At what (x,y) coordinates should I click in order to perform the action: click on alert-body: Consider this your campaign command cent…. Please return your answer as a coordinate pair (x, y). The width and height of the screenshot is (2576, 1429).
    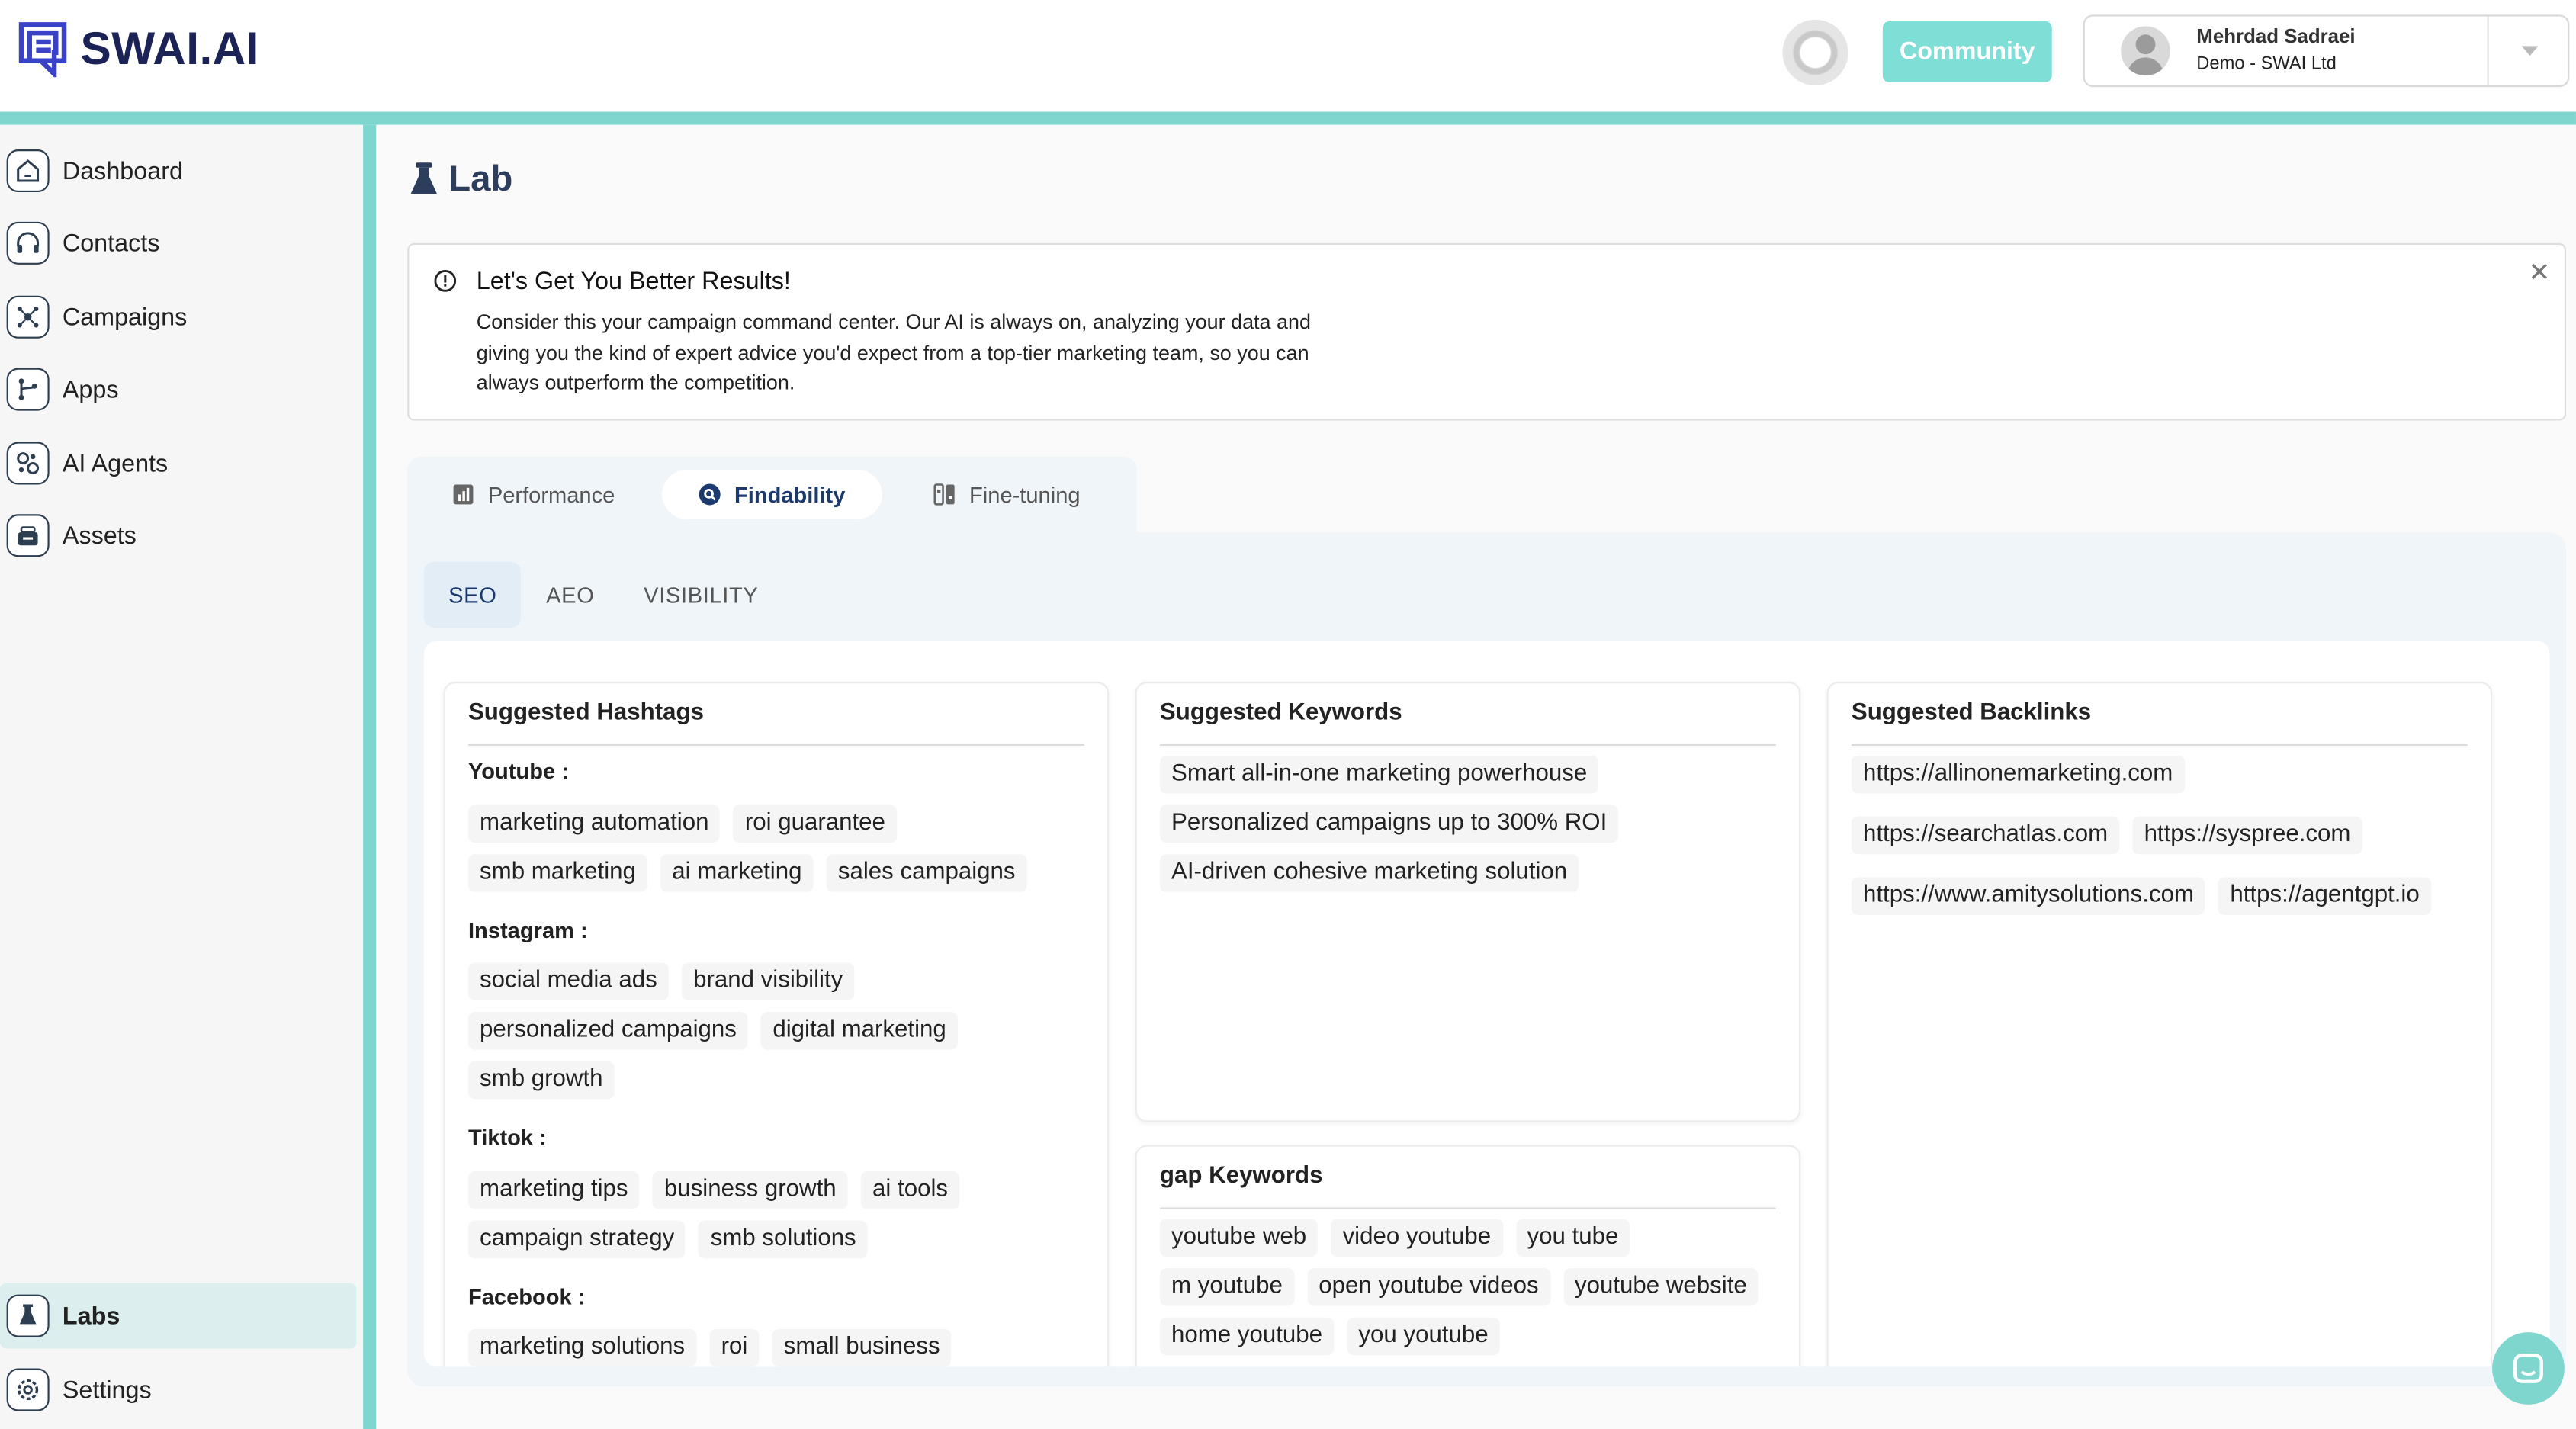
    Looking at the image, I should click on (893, 352).